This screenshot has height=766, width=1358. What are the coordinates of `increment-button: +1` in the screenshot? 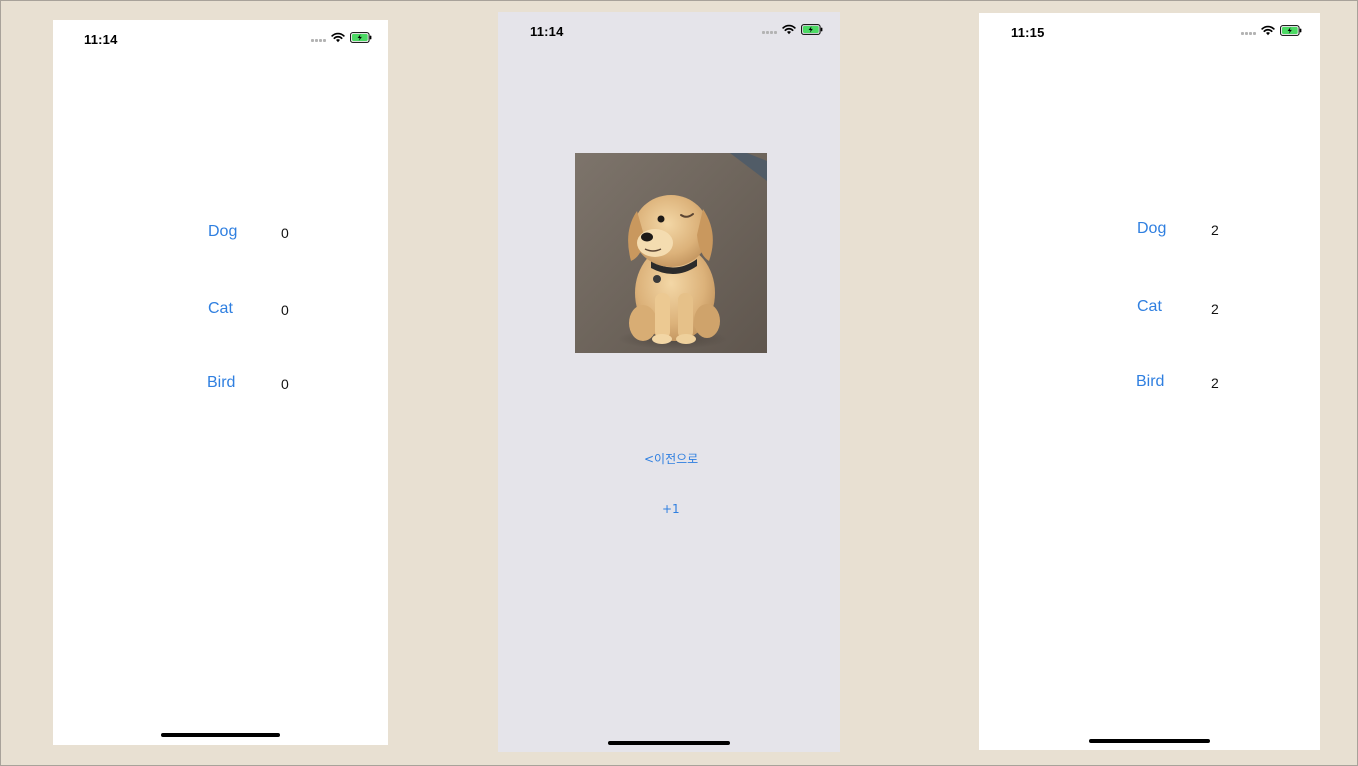 It's located at (671, 509).